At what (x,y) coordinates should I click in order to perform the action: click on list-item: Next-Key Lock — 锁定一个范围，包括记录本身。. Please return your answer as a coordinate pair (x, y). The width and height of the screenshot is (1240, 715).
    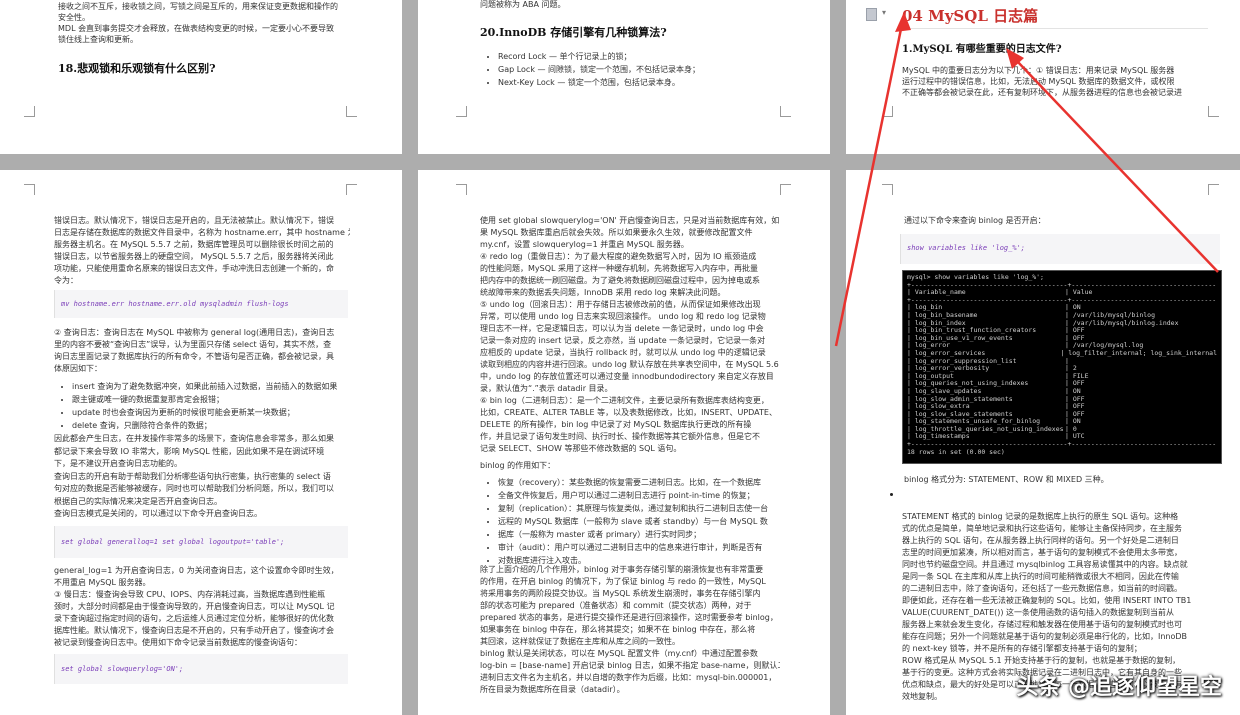
    Looking at the image, I should click on (599, 82).